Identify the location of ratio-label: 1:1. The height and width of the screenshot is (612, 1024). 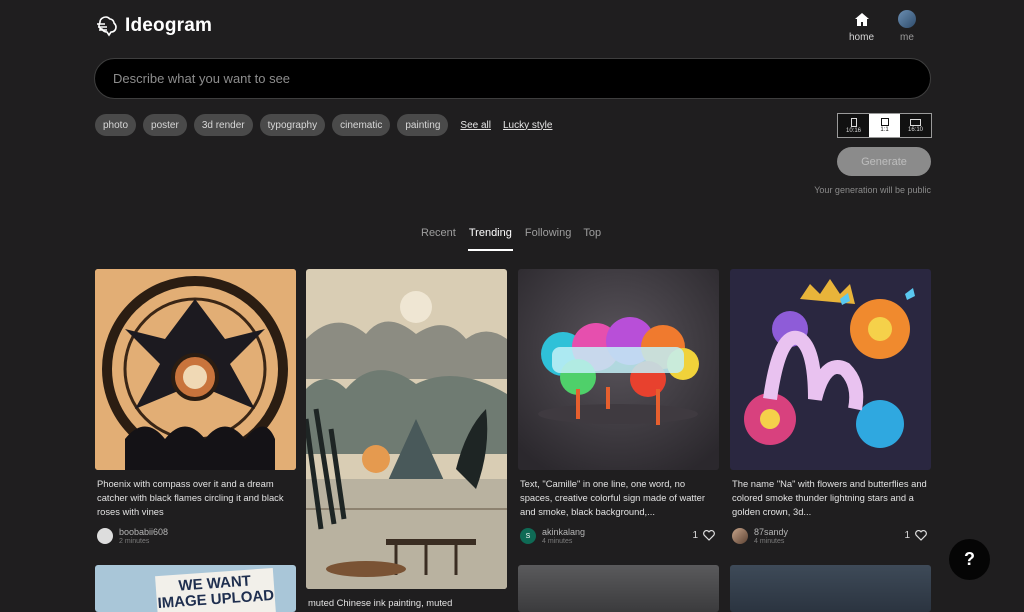
(884, 130).